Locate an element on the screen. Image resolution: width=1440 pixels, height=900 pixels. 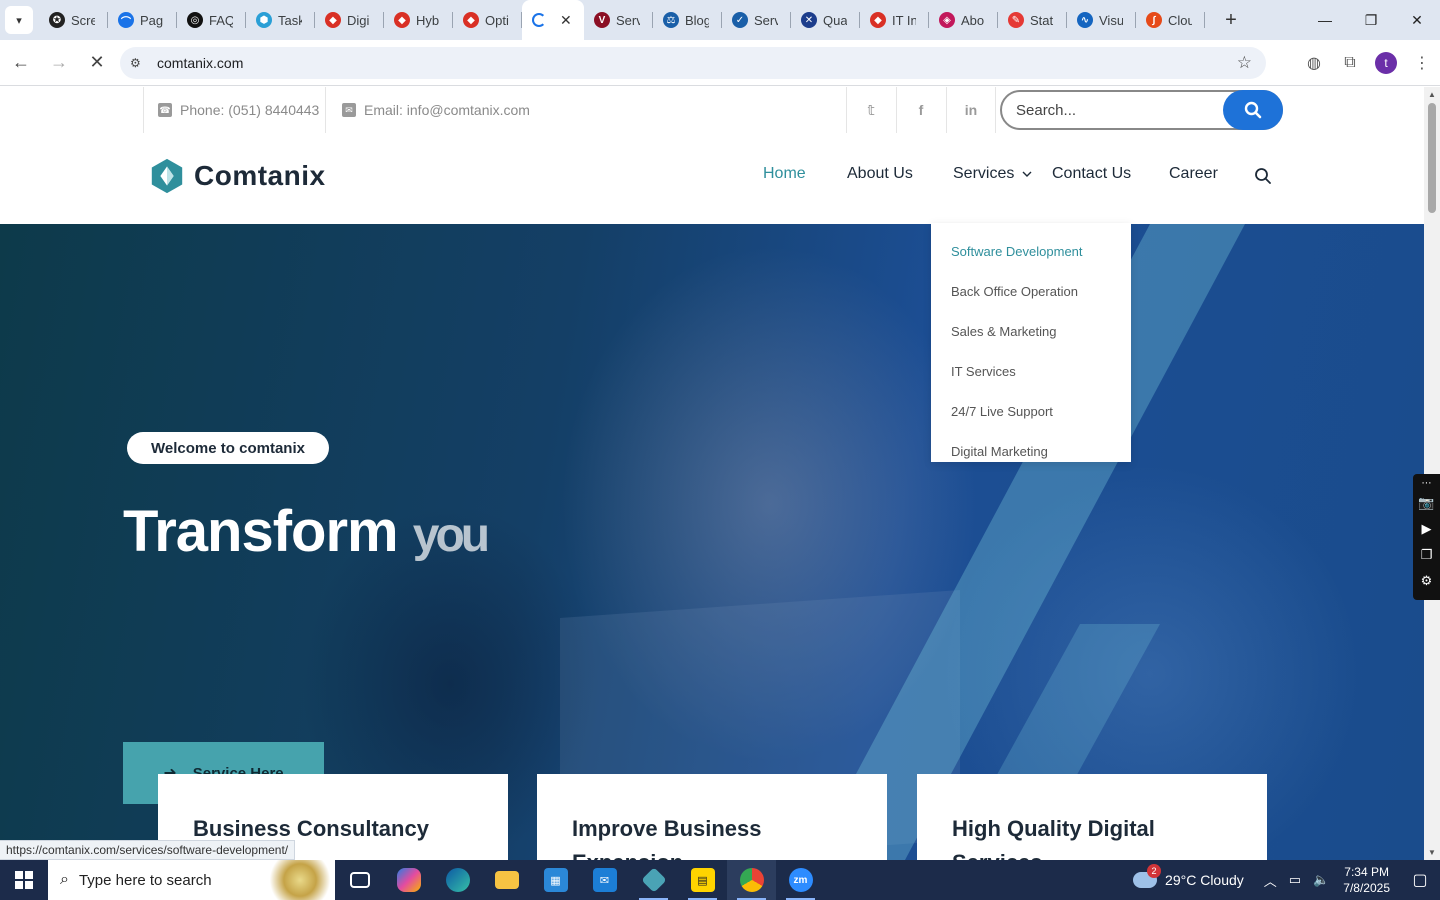
browser-tab: ✓ Serv is located at coordinates (756, 20).